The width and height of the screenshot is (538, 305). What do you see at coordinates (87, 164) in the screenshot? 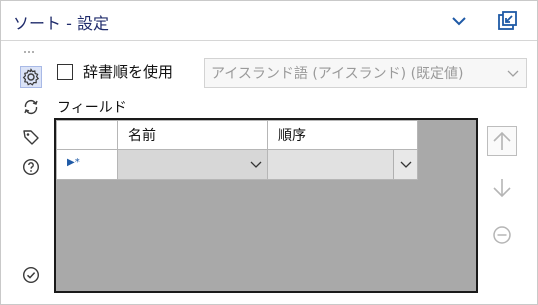
I see `new-row-indicator: ▶*` at bounding box center [87, 164].